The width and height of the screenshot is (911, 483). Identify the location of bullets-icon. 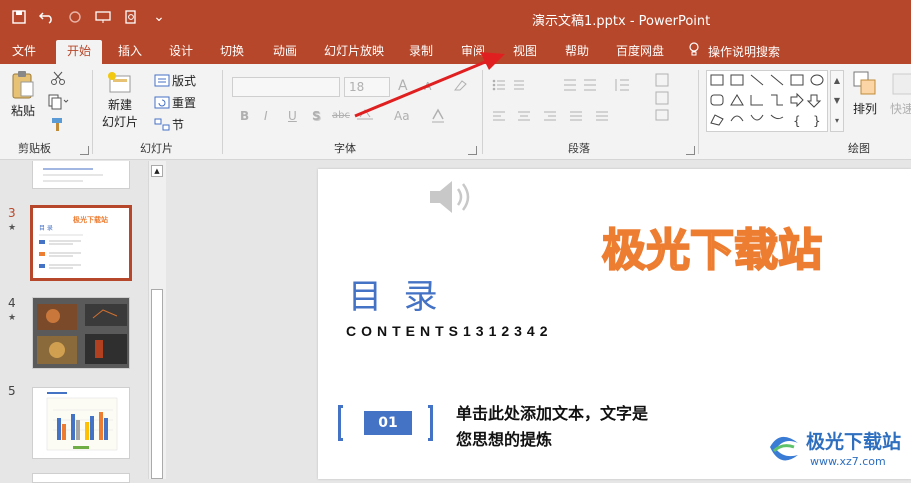
(512, 85).